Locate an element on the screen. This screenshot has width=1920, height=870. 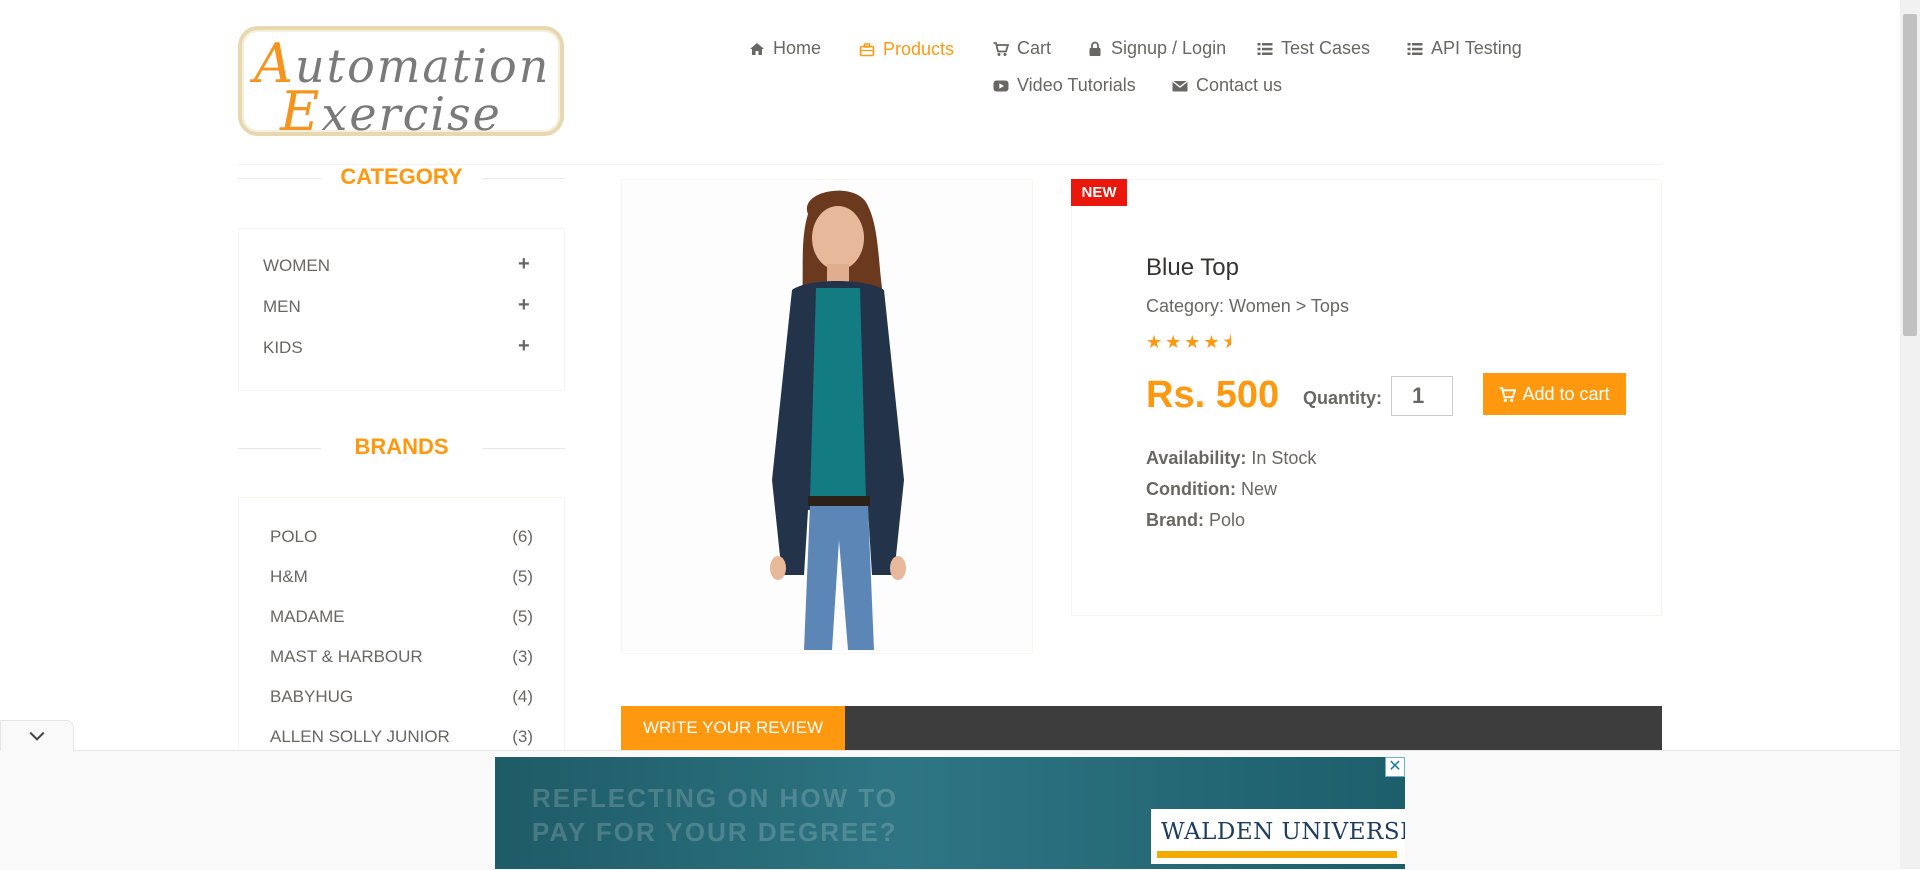
nav-home-label: Home is located at coordinates (797, 48).